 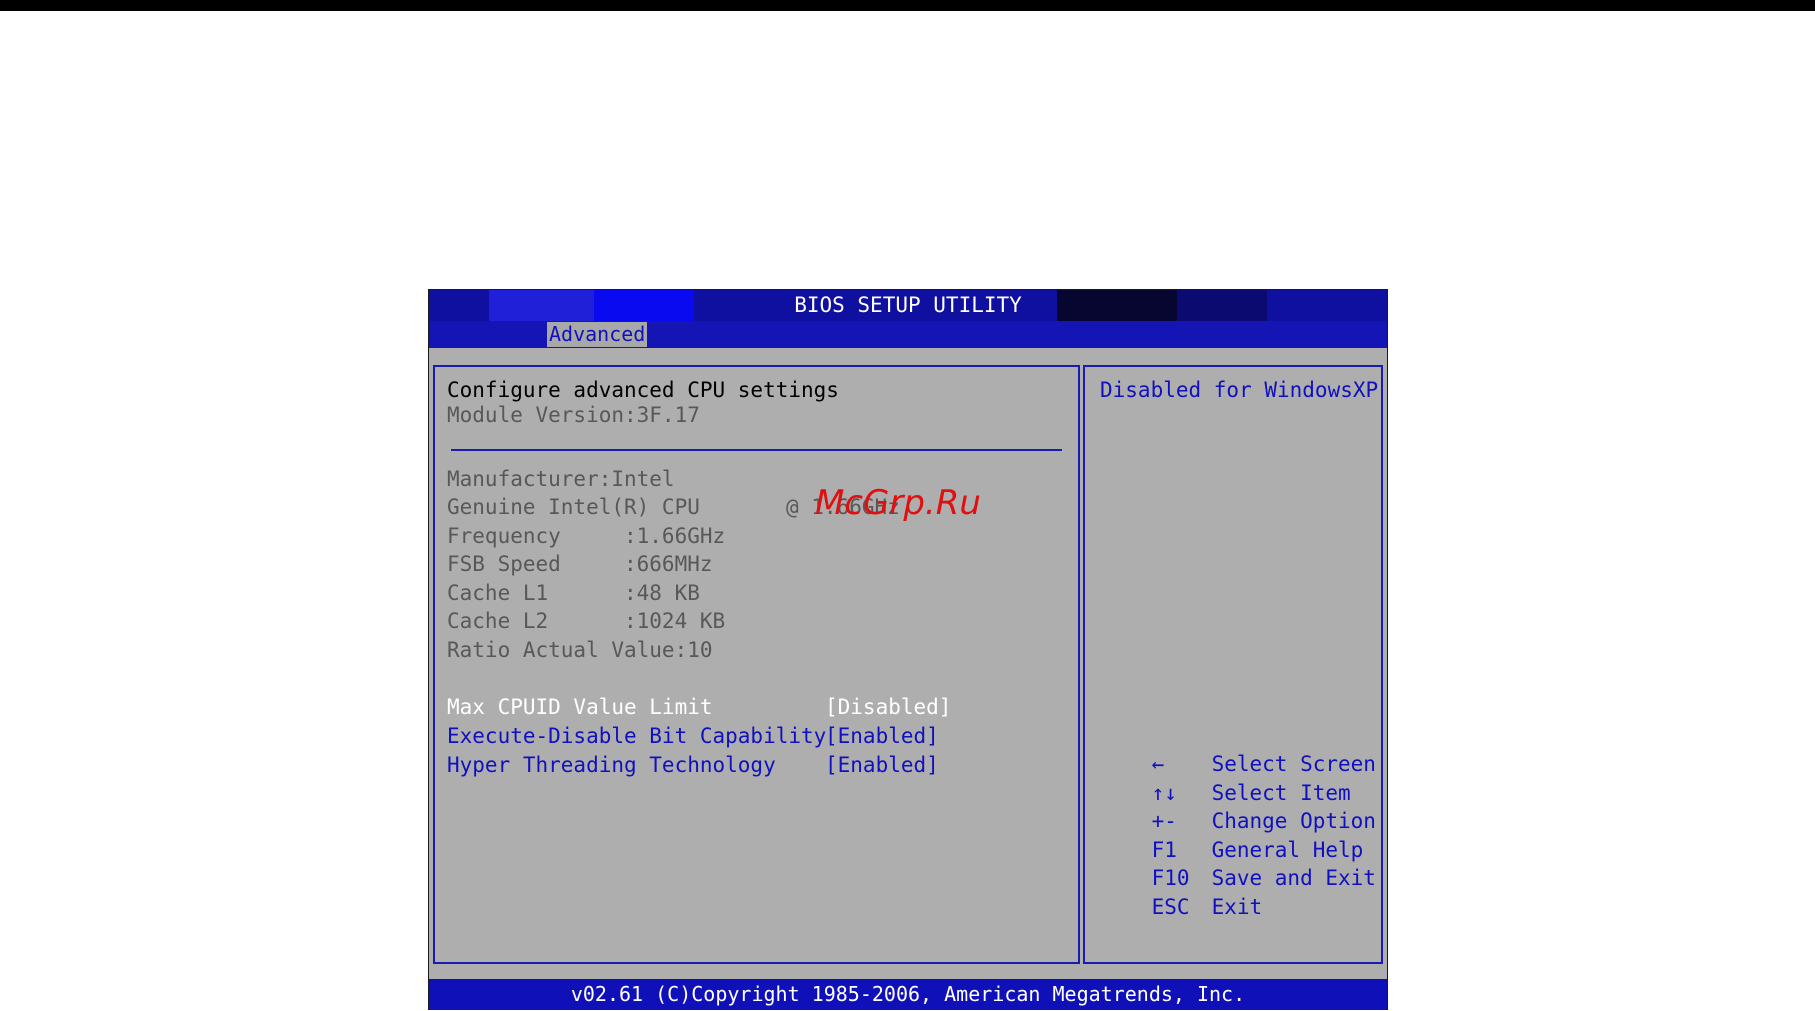 What do you see at coordinates (882, 736) in the screenshot?
I see `setting-execute-disable-value: [Enabled]` at bounding box center [882, 736].